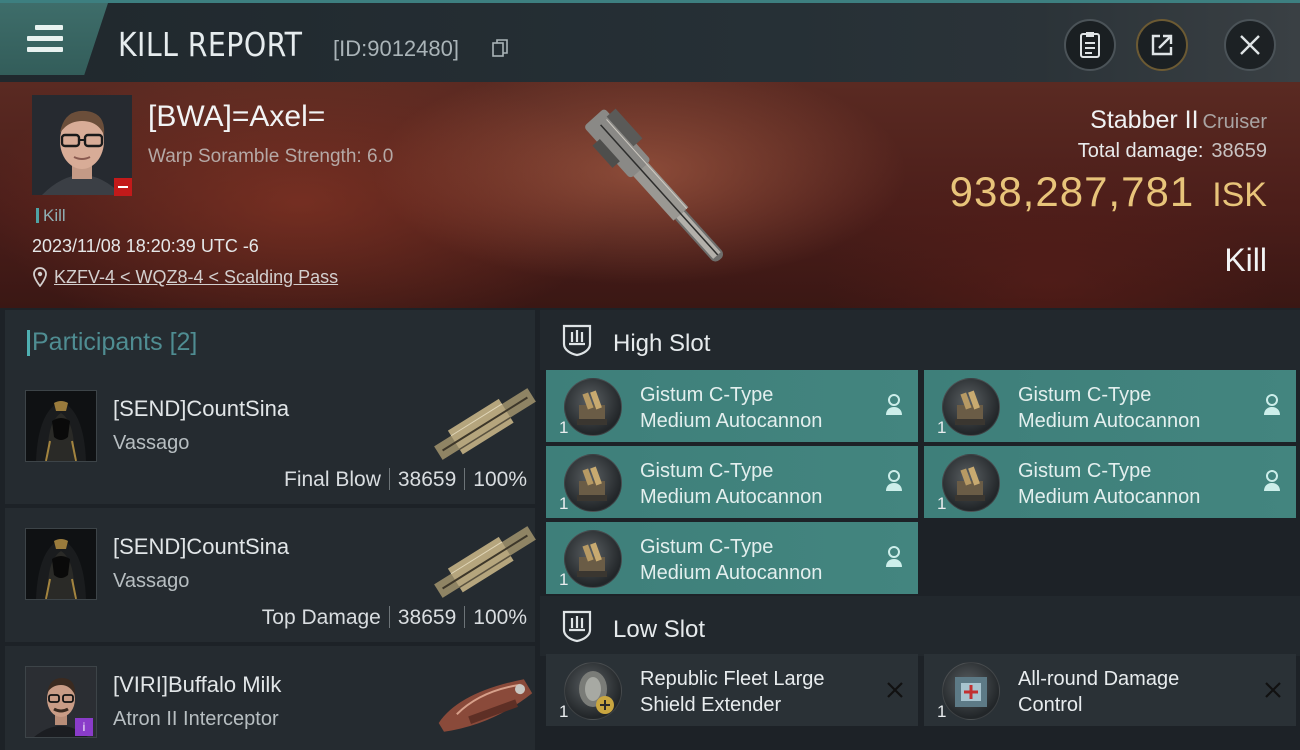  What do you see at coordinates (659, 629) in the screenshot?
I see `low-slot-title: Low Slot` at bounding box center [659, 629].